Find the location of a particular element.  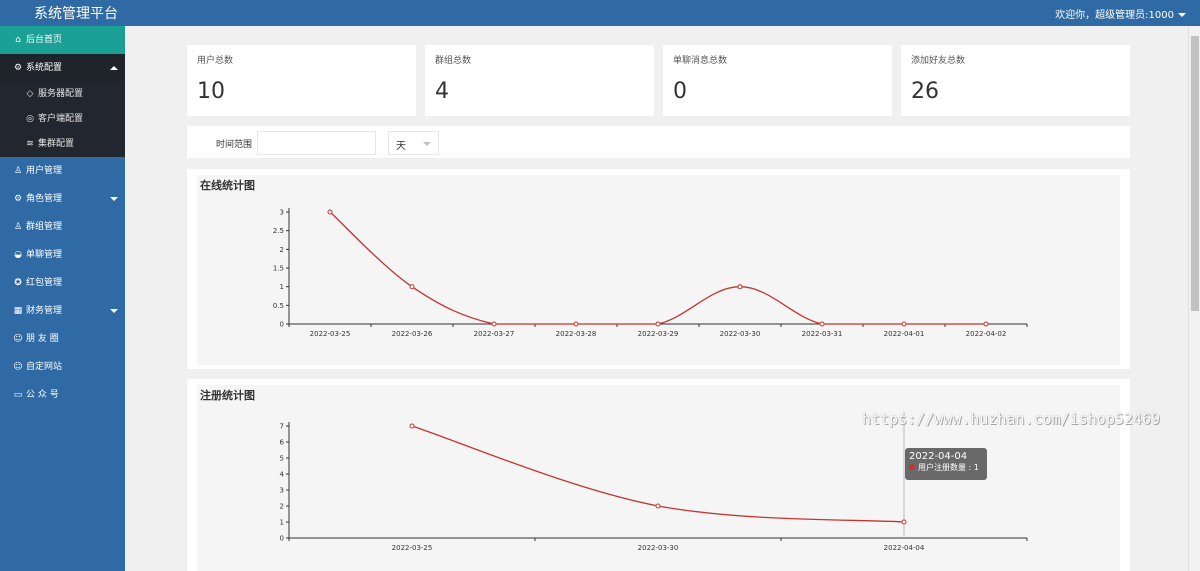

sidebar-item-moments: ☺ 朋 友 圈 is located at coordinates (62, 339).